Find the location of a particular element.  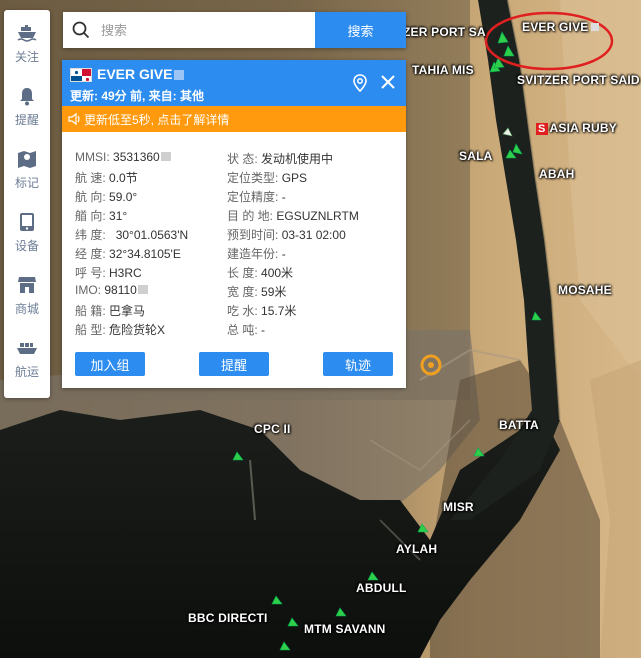

field-accuracy: 定位精度: - is located at coordinates (256, 197).